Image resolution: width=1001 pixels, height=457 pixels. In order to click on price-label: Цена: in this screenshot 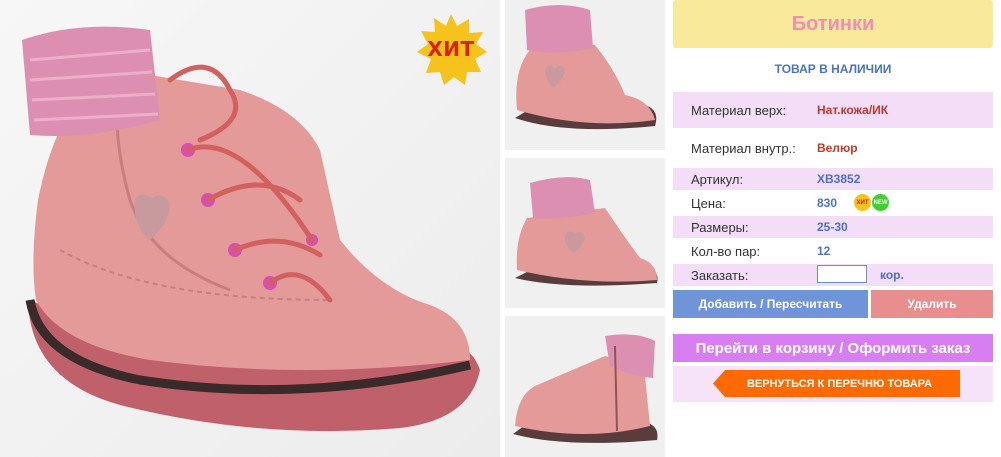, I will do `click(708, 203)`.